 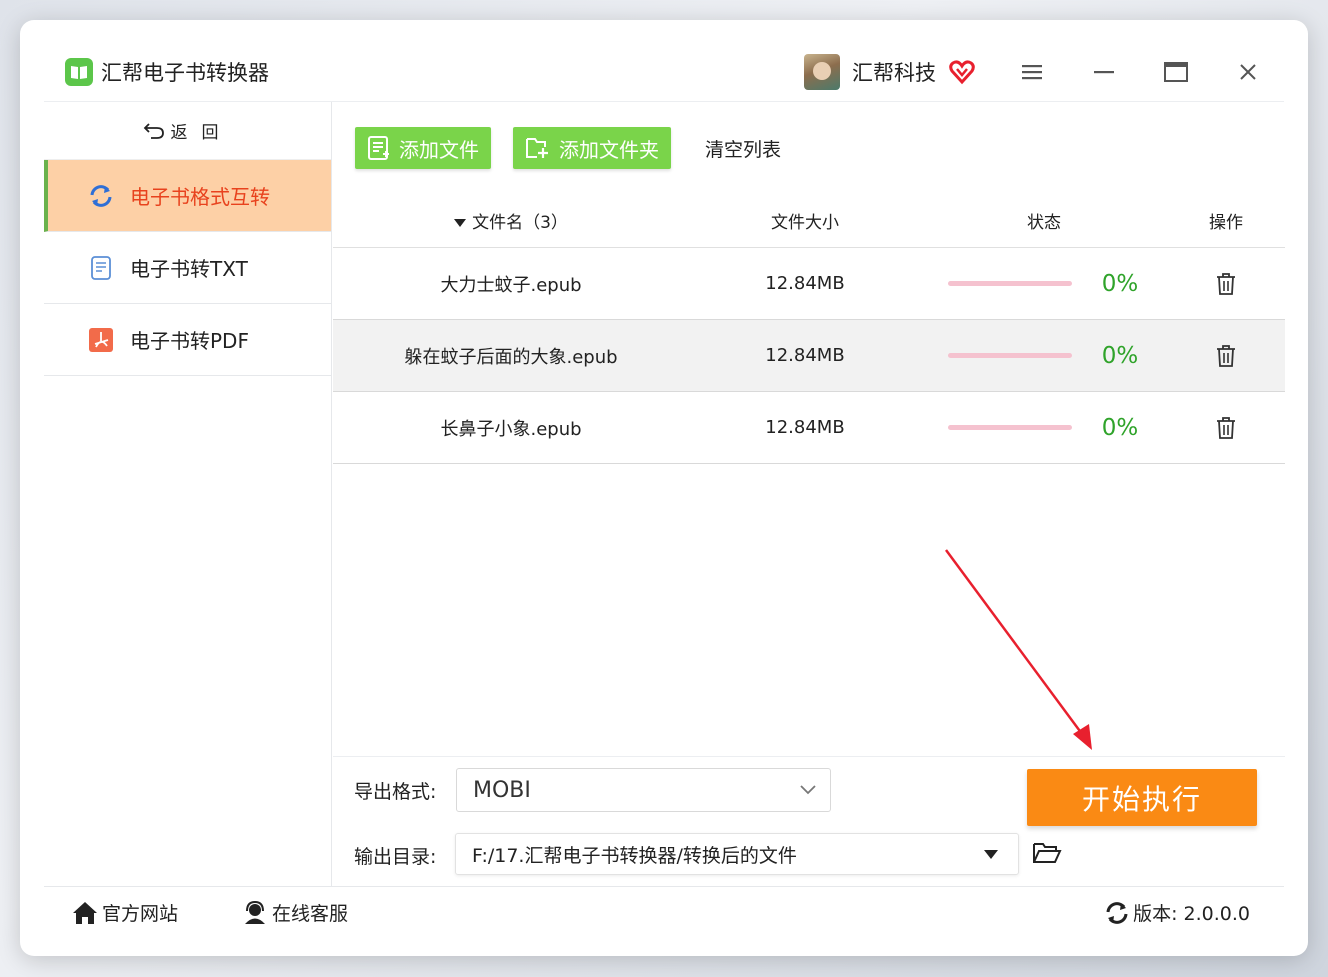 What do you see at coordinates (378, 148) in the screenshot?
I see `file-list-icon` at bounding box center [378, 148].